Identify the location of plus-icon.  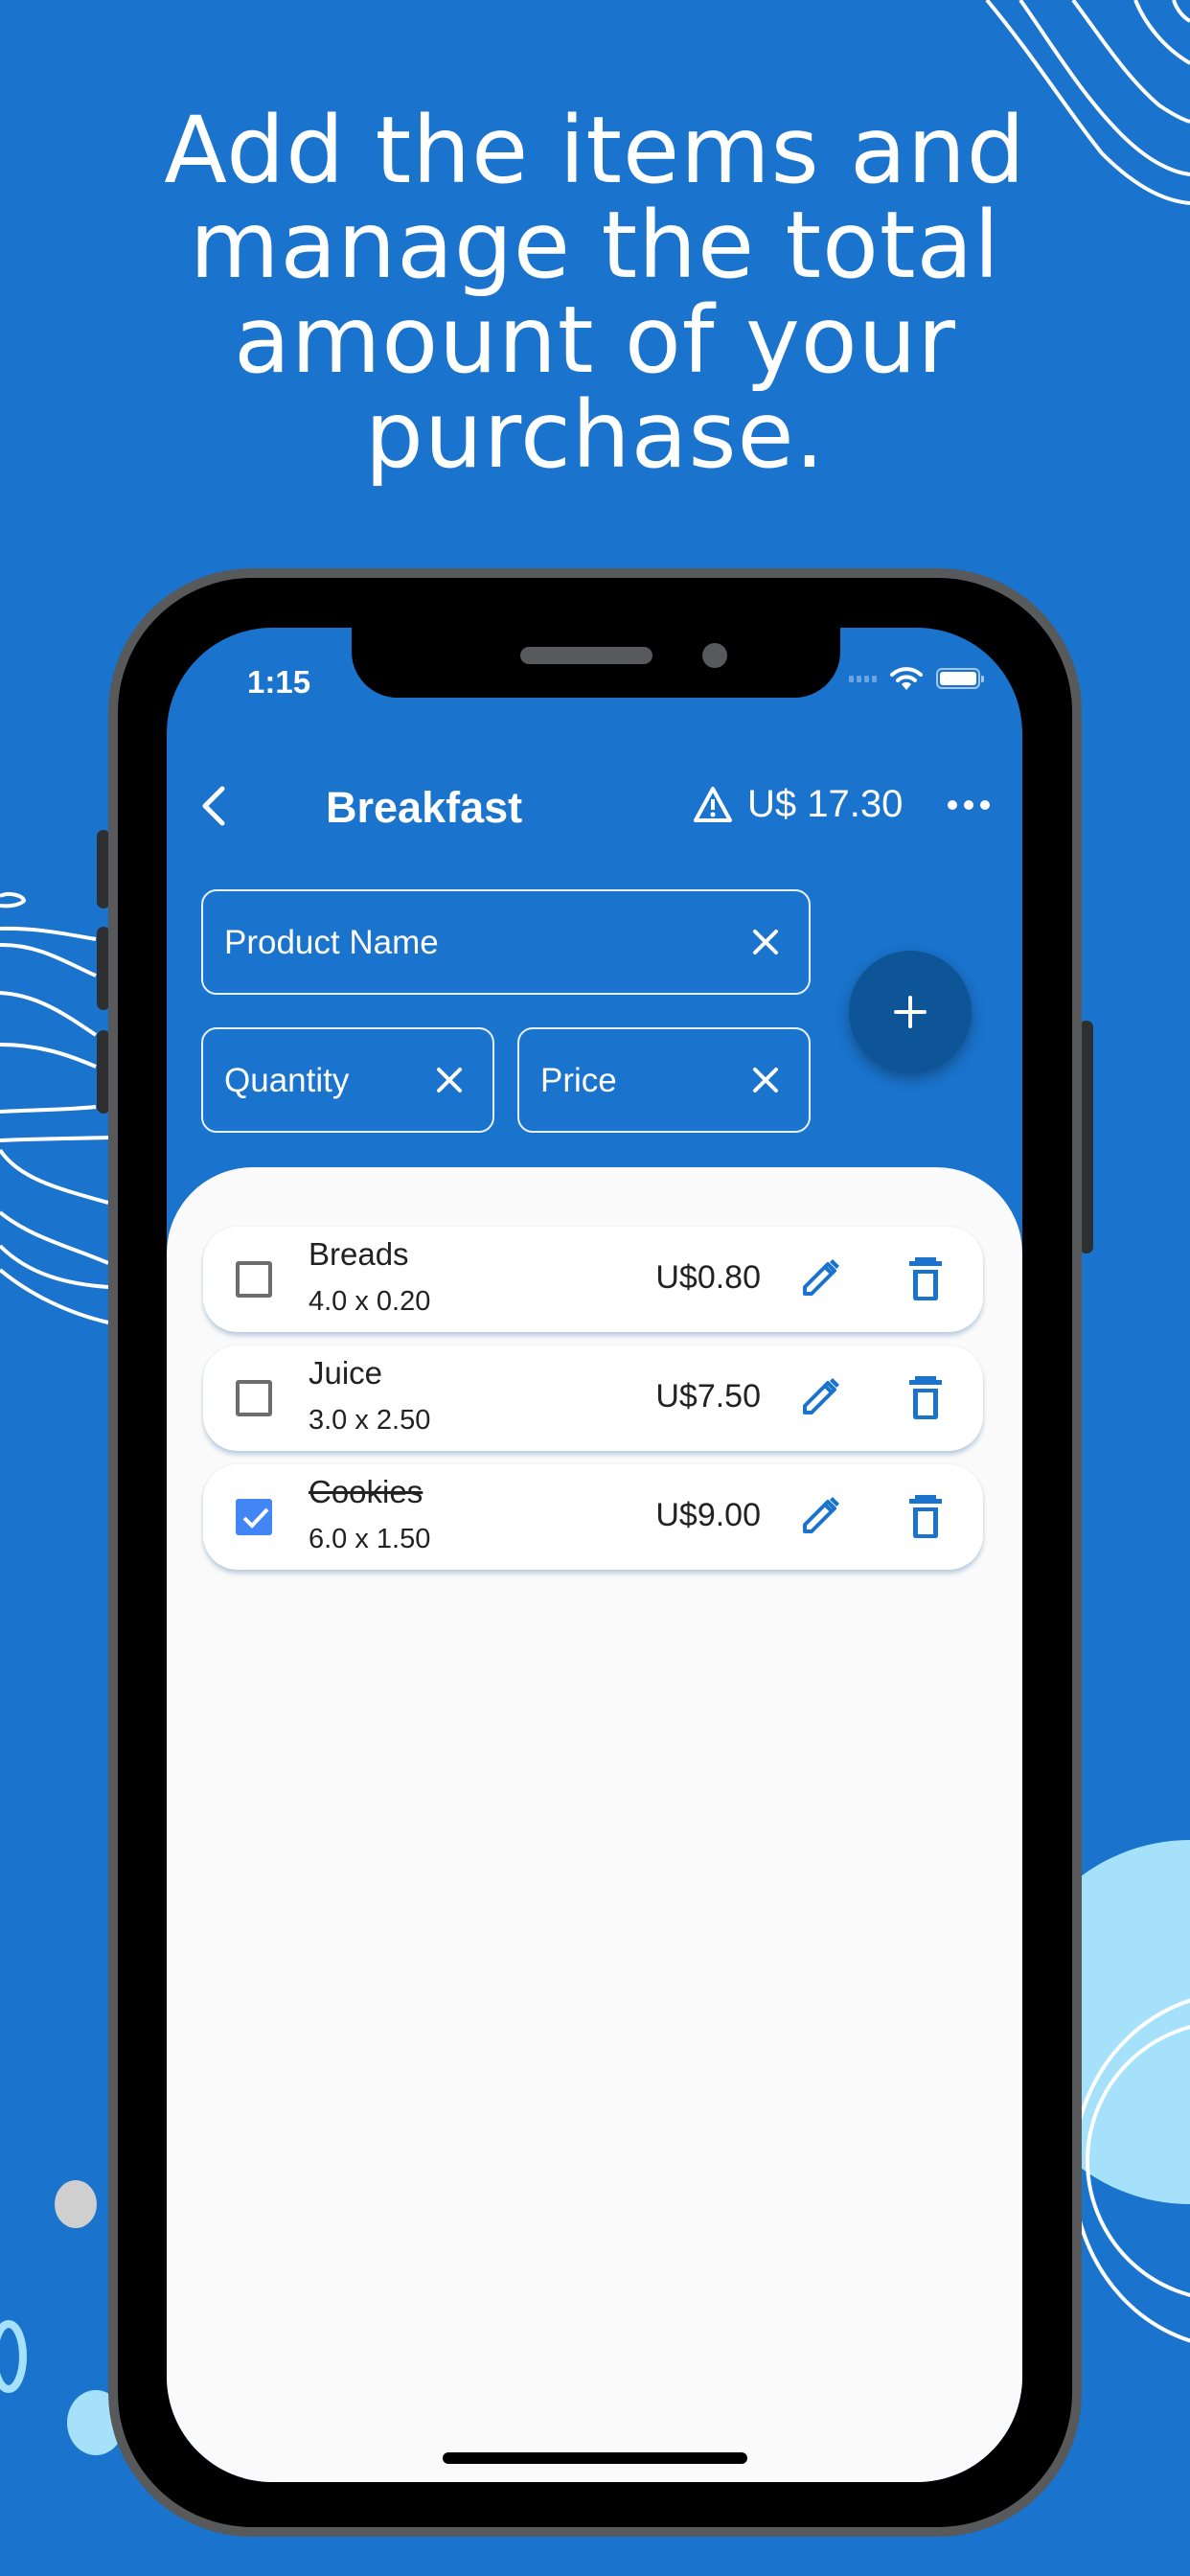
(911, 1012).